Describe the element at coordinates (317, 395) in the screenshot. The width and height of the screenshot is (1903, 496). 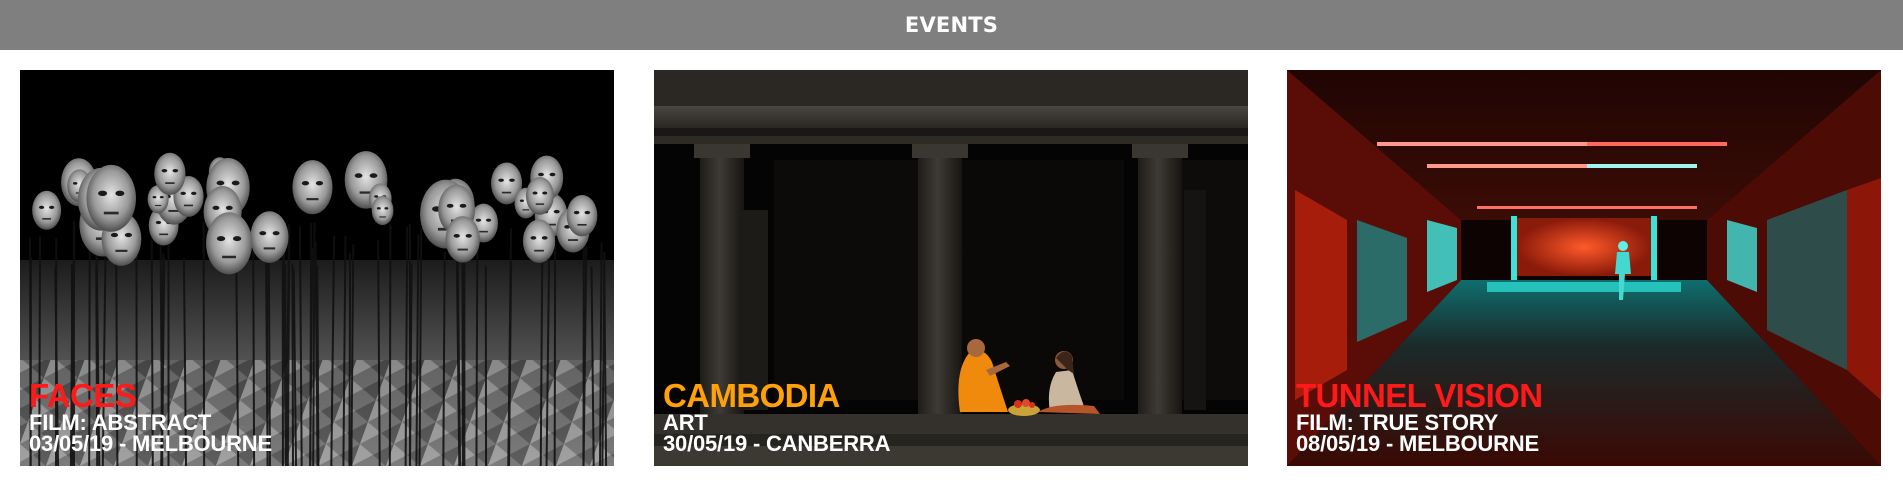
I see `event-title: FACES` at that location.